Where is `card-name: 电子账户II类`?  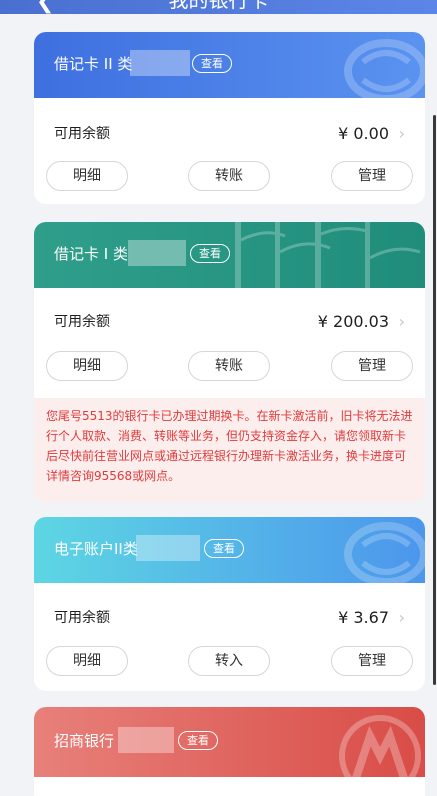 card-name: 电子账户II类 is located at coordinates (96, 549).